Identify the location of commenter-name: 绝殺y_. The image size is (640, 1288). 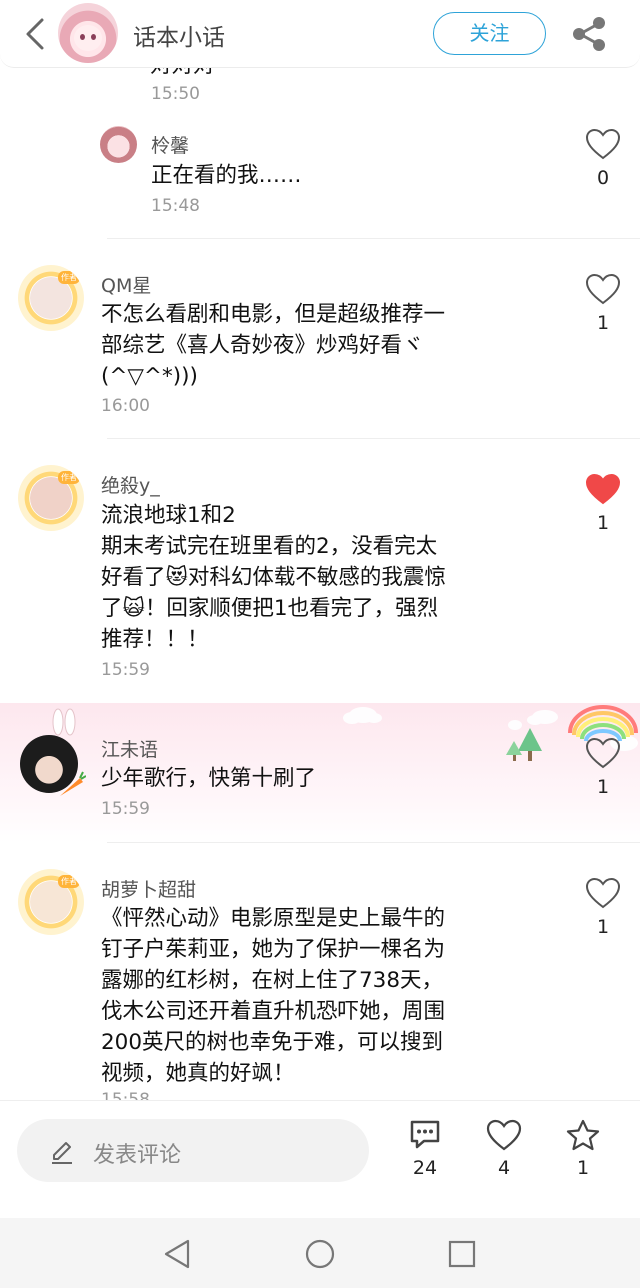
(130, 484).